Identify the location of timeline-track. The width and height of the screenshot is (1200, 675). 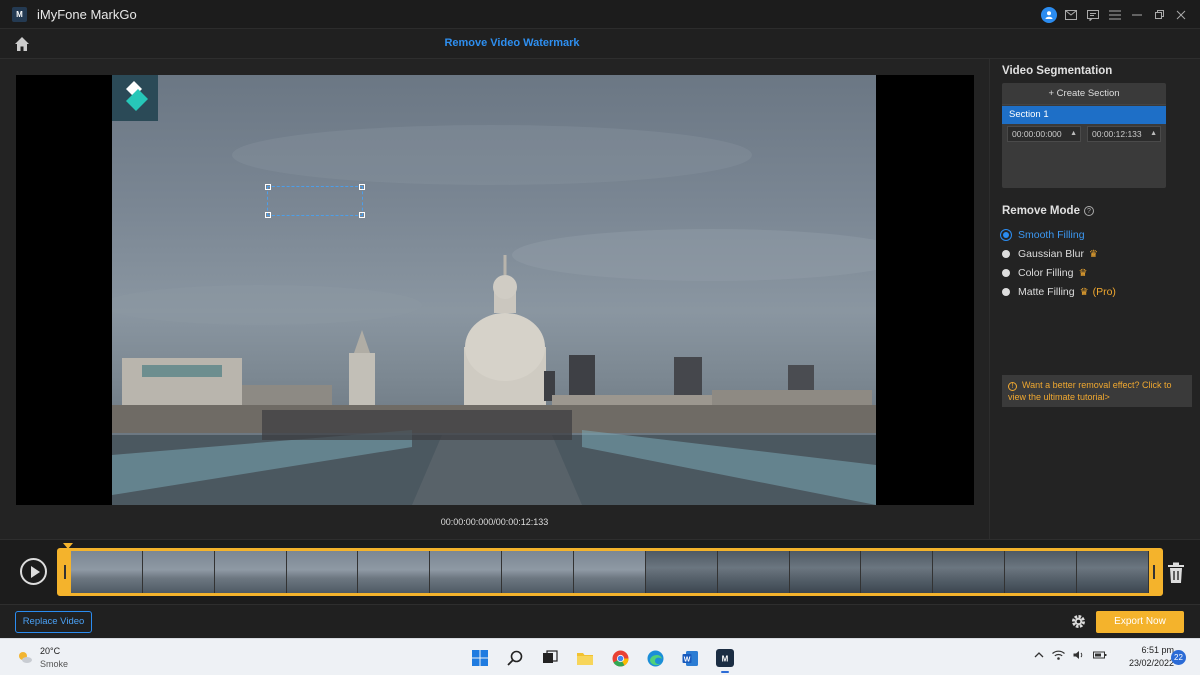
(610, 572).